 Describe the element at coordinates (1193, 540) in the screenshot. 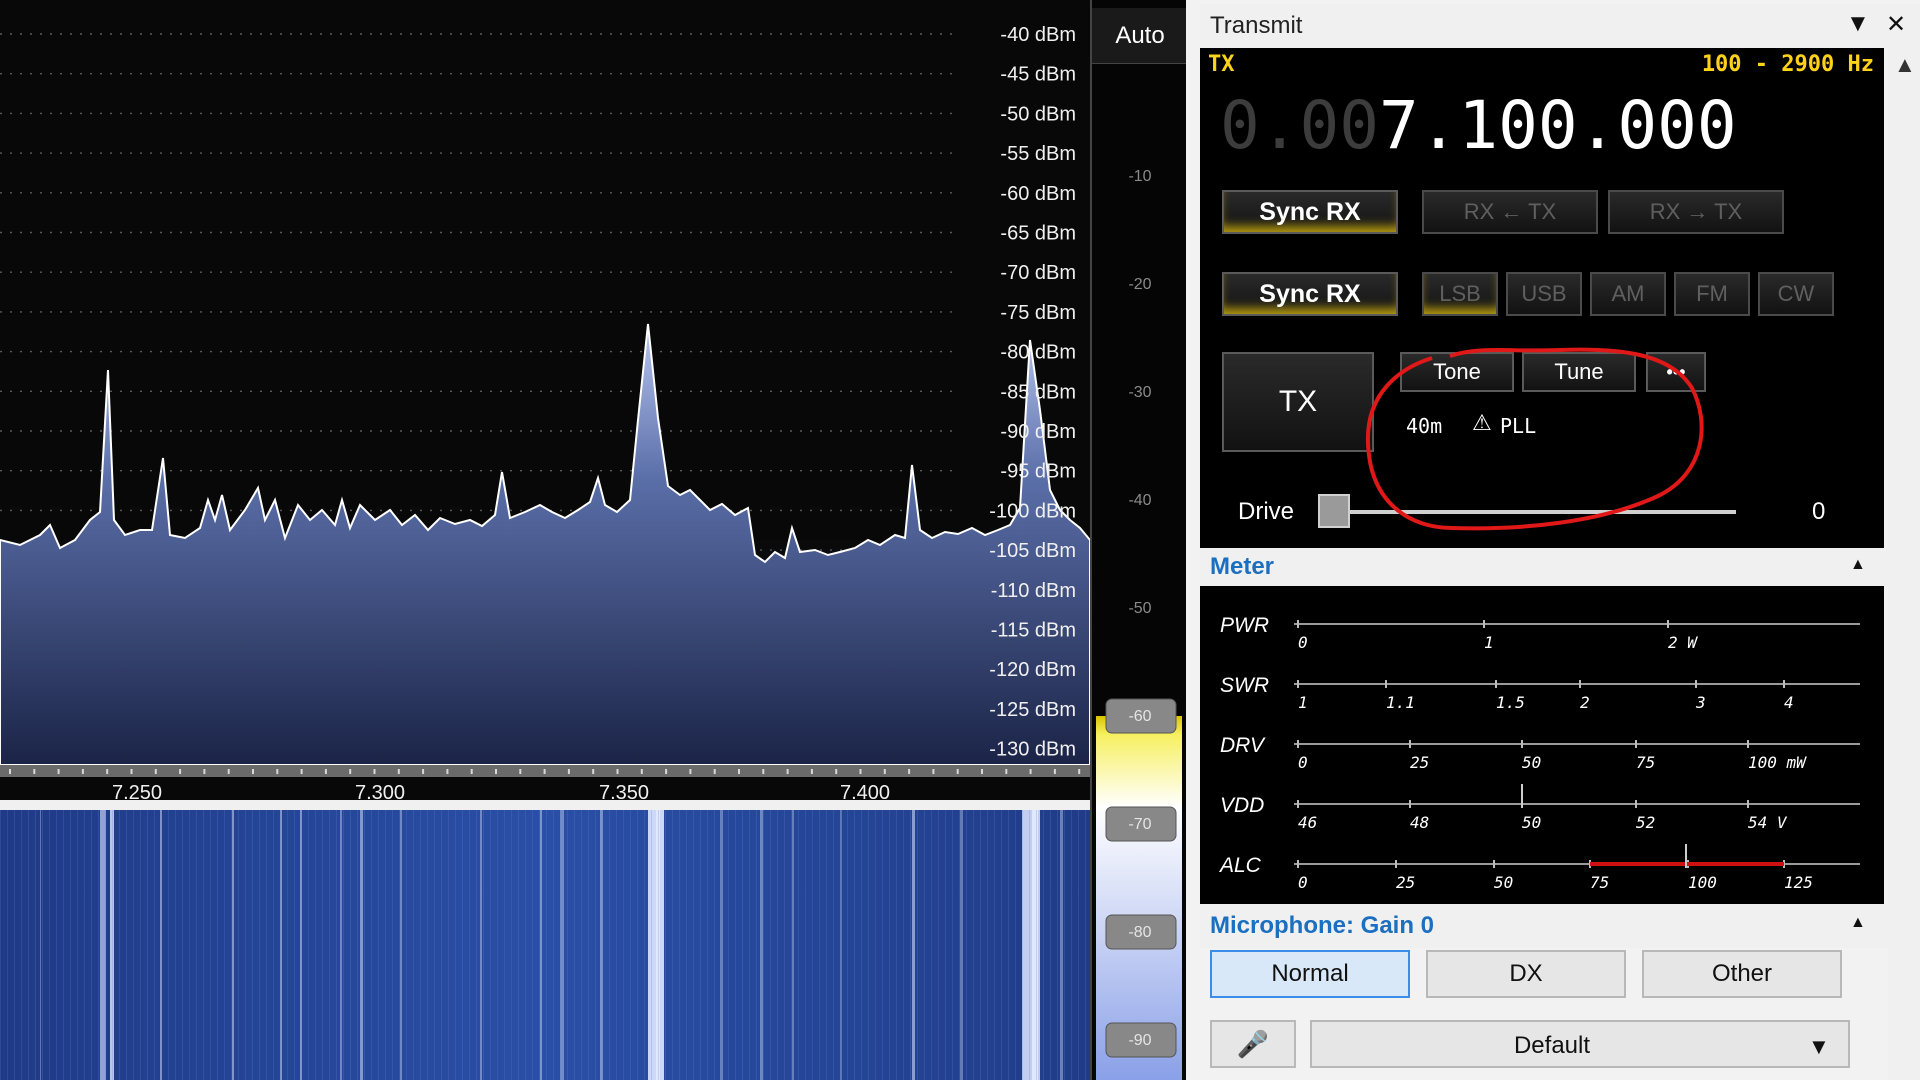

I see `splitter` at that location.